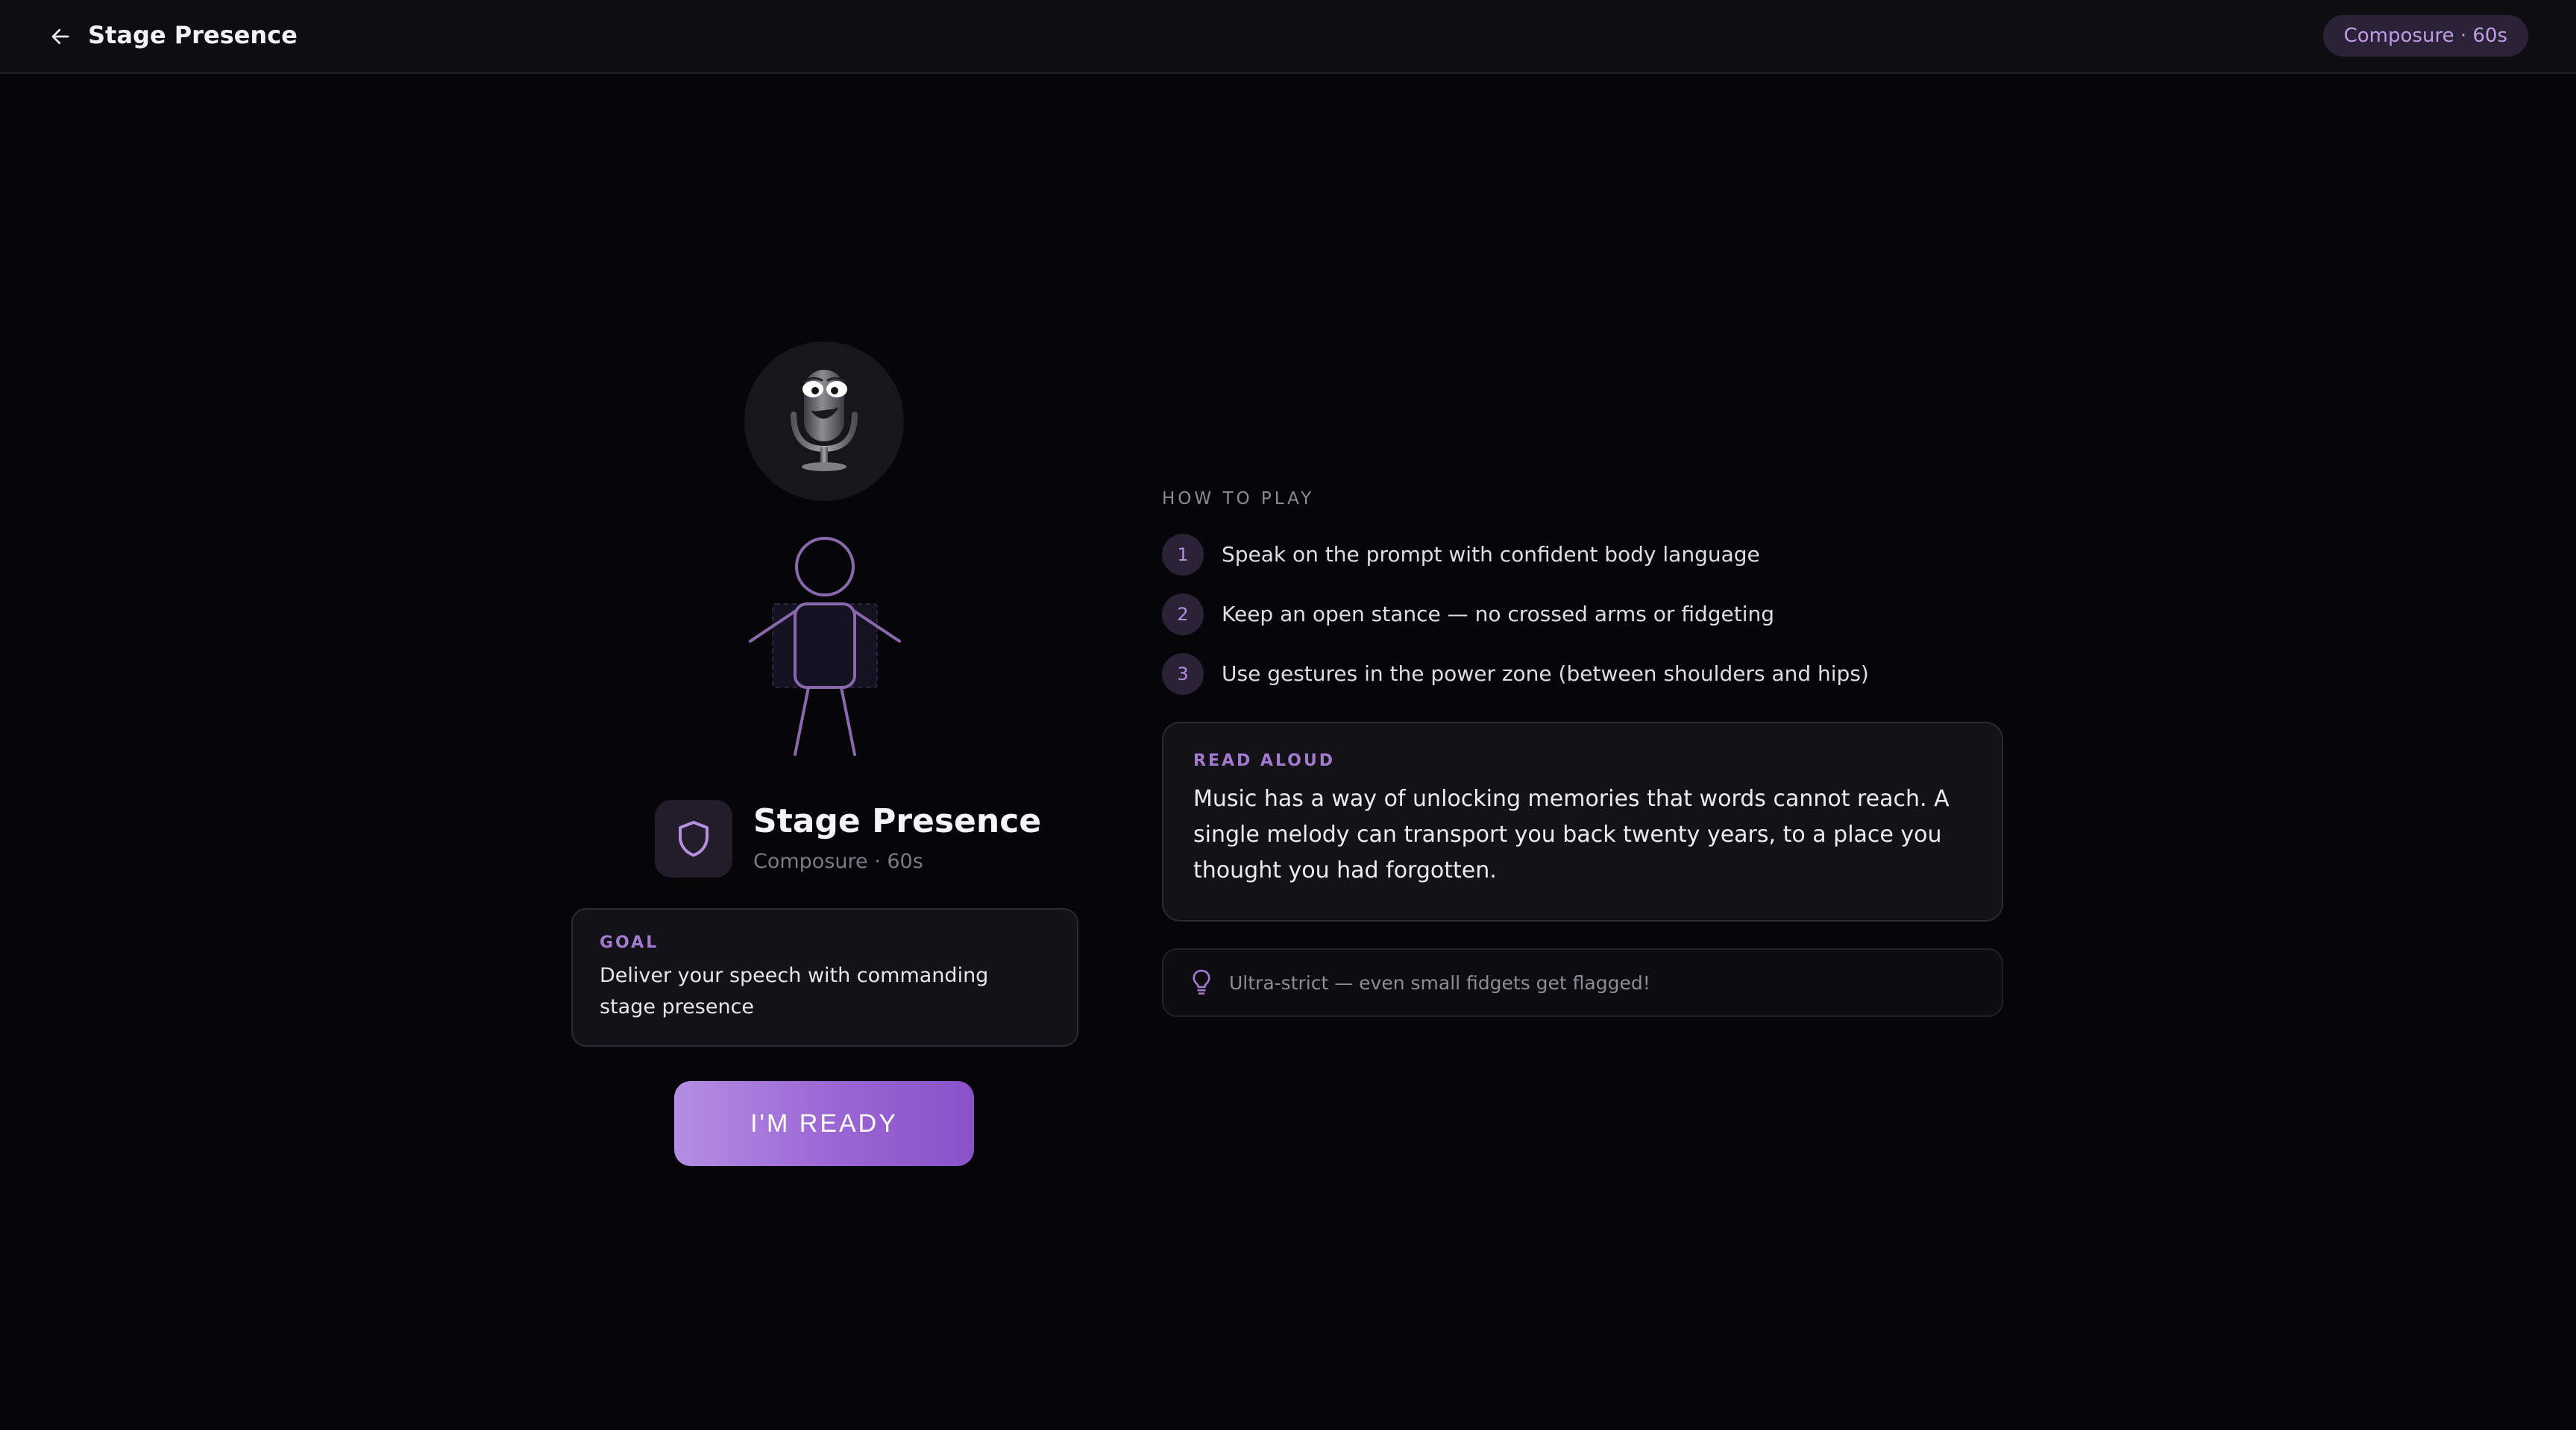  I want to click on lightbulb-icon, so click(1201, 982).